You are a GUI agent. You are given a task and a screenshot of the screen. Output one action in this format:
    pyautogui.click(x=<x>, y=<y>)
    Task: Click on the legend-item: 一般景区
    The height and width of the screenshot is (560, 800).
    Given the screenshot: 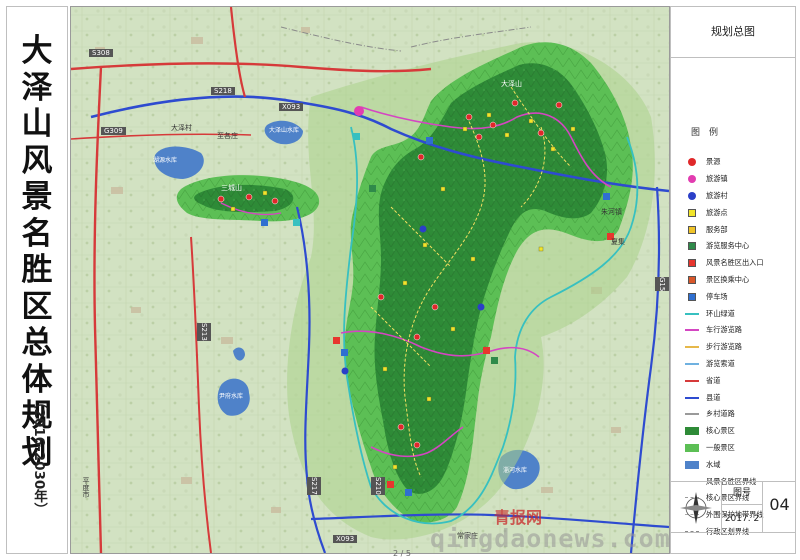 What is the action you would take?
    pyautogui.click(x=739, y=448)
    